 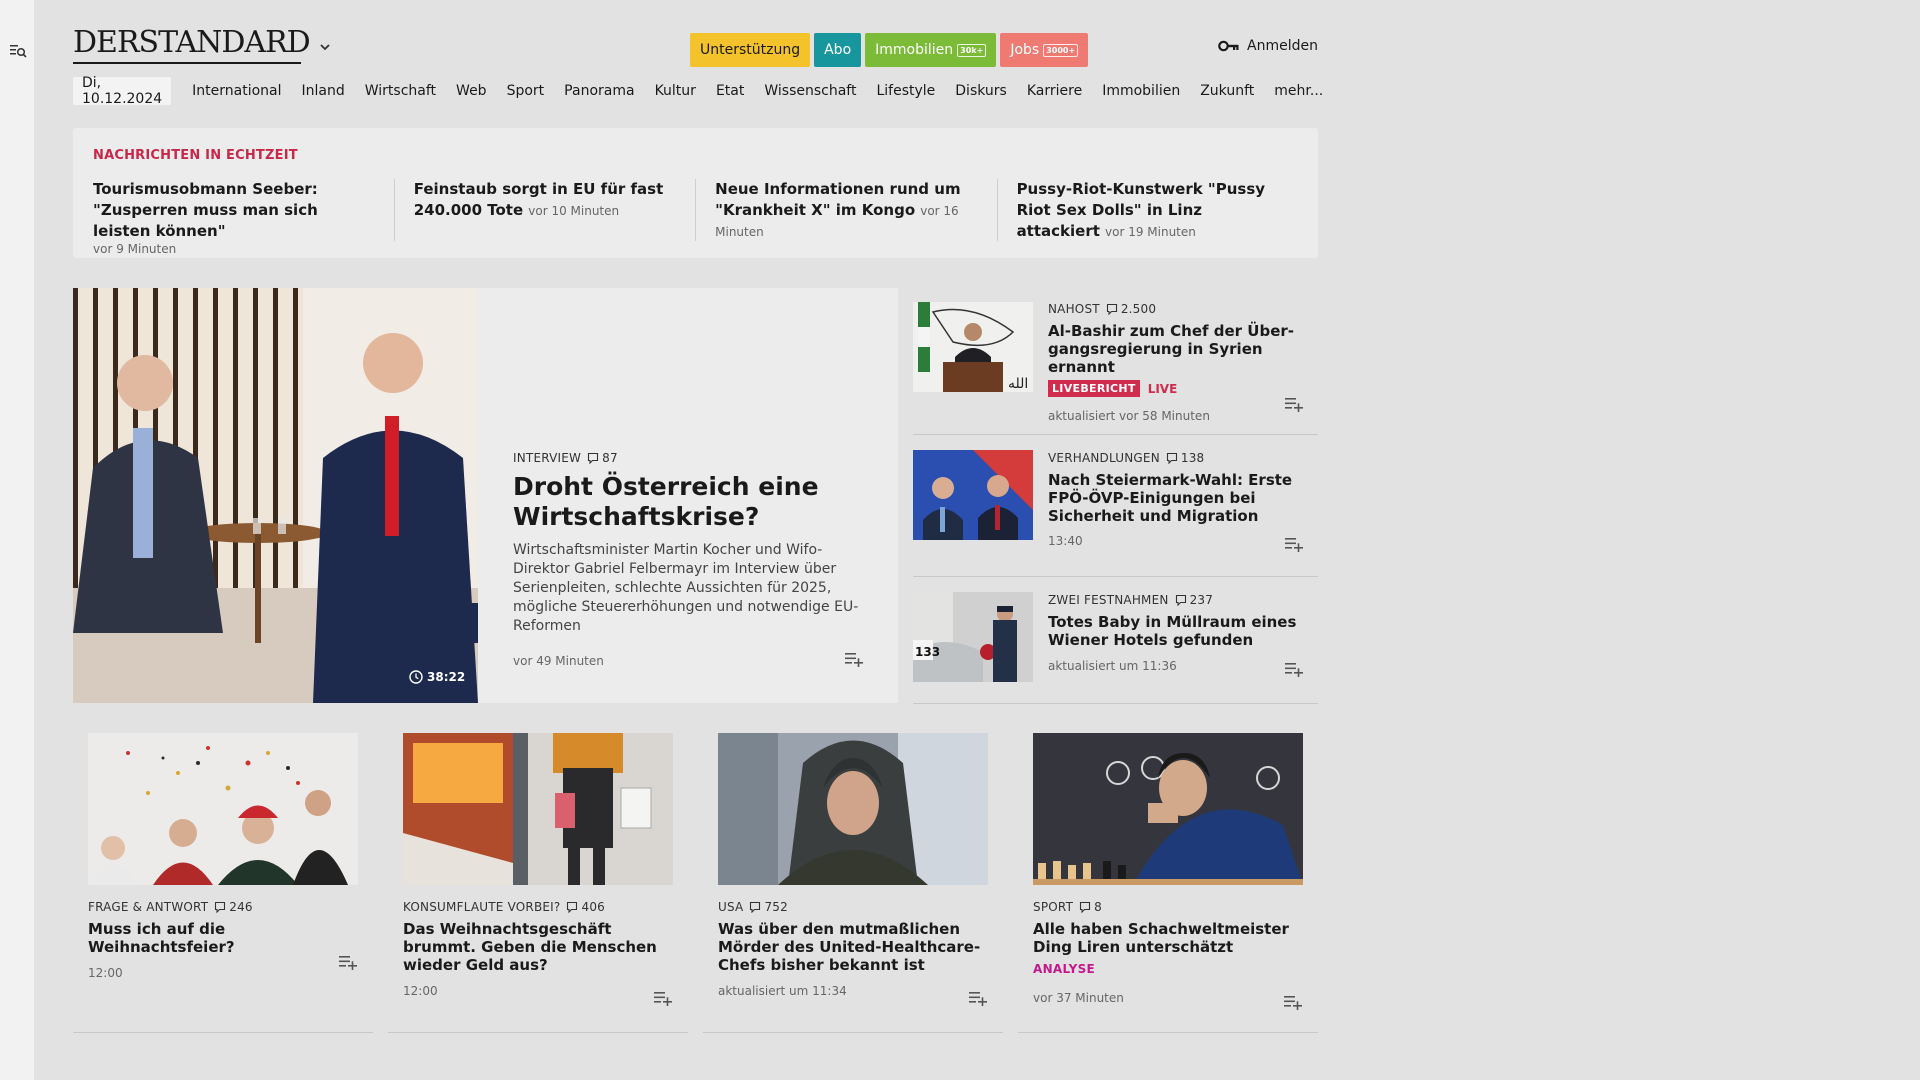 What do you see at coordinates (776, 907) in the screenshot?
I see `comment-count-value: 752` at bounding box center [776, 907].